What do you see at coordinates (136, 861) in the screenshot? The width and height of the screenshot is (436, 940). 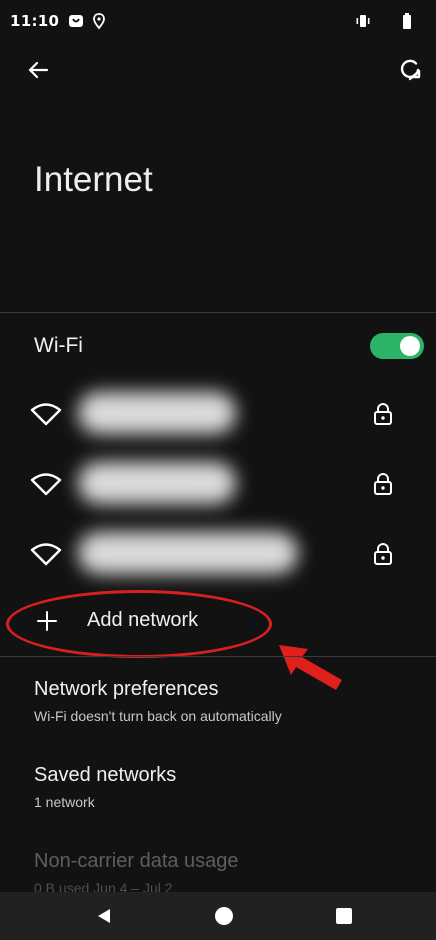 I see `pref-title: Non-carrier data usage` at bounding box center [136, 861].